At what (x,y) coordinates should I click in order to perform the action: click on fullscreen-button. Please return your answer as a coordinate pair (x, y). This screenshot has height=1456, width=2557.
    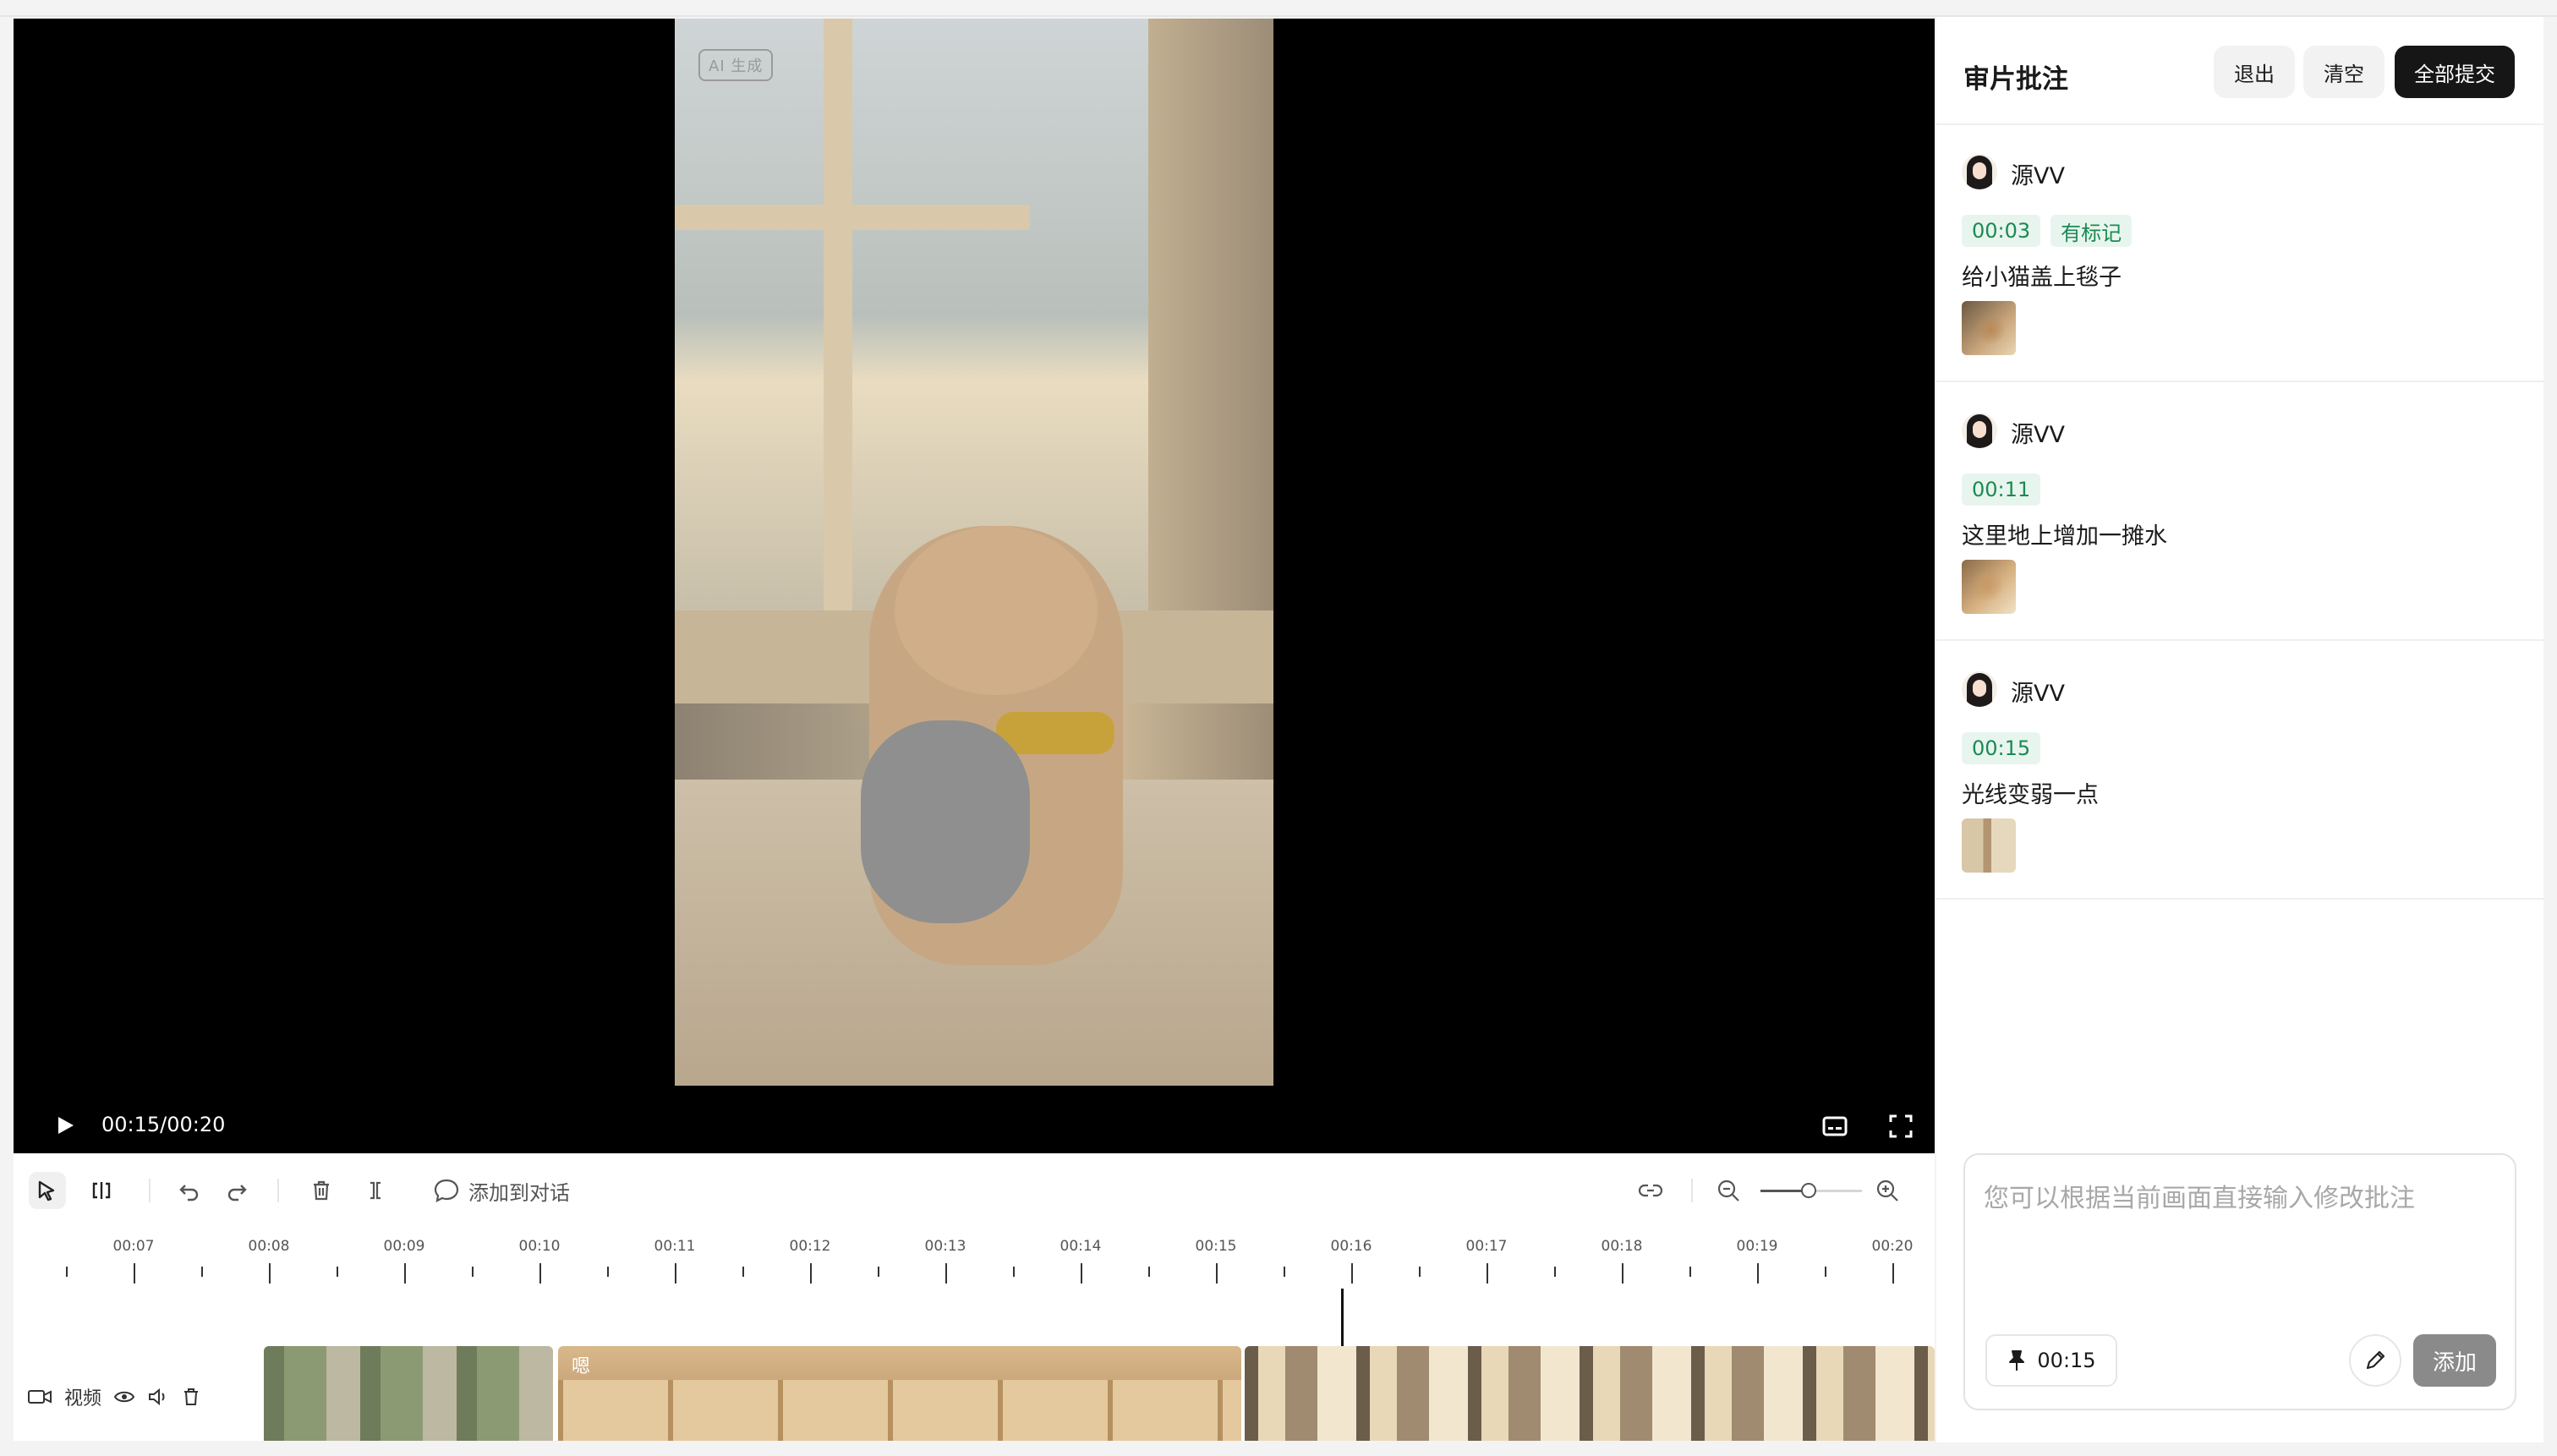
    Looking at the image, I should click on (1901, 1126).